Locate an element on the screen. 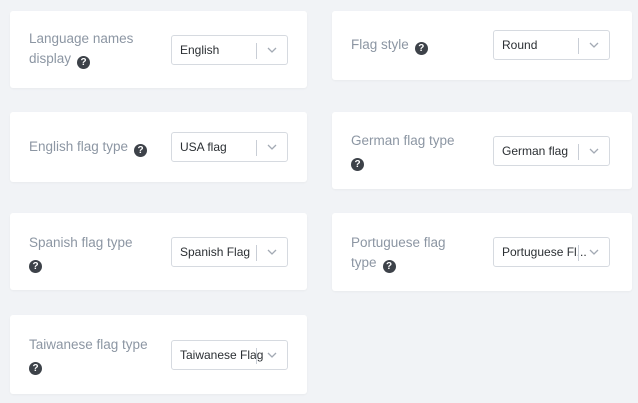 This screenshot has height=403, width=638. setting-card-spanish-flag-type: Spanish flag type ? Spanish Flag is located at coordinates (158, 251).